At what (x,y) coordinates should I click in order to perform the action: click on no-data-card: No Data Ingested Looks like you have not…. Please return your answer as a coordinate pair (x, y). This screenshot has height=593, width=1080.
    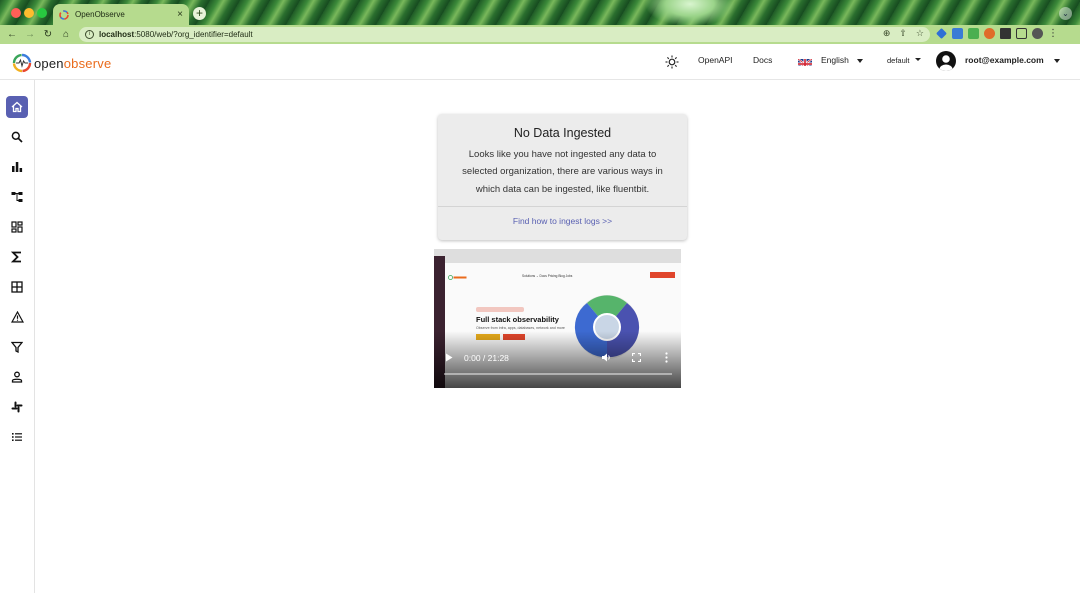
    Looking at the image, I should click on (562, 177).